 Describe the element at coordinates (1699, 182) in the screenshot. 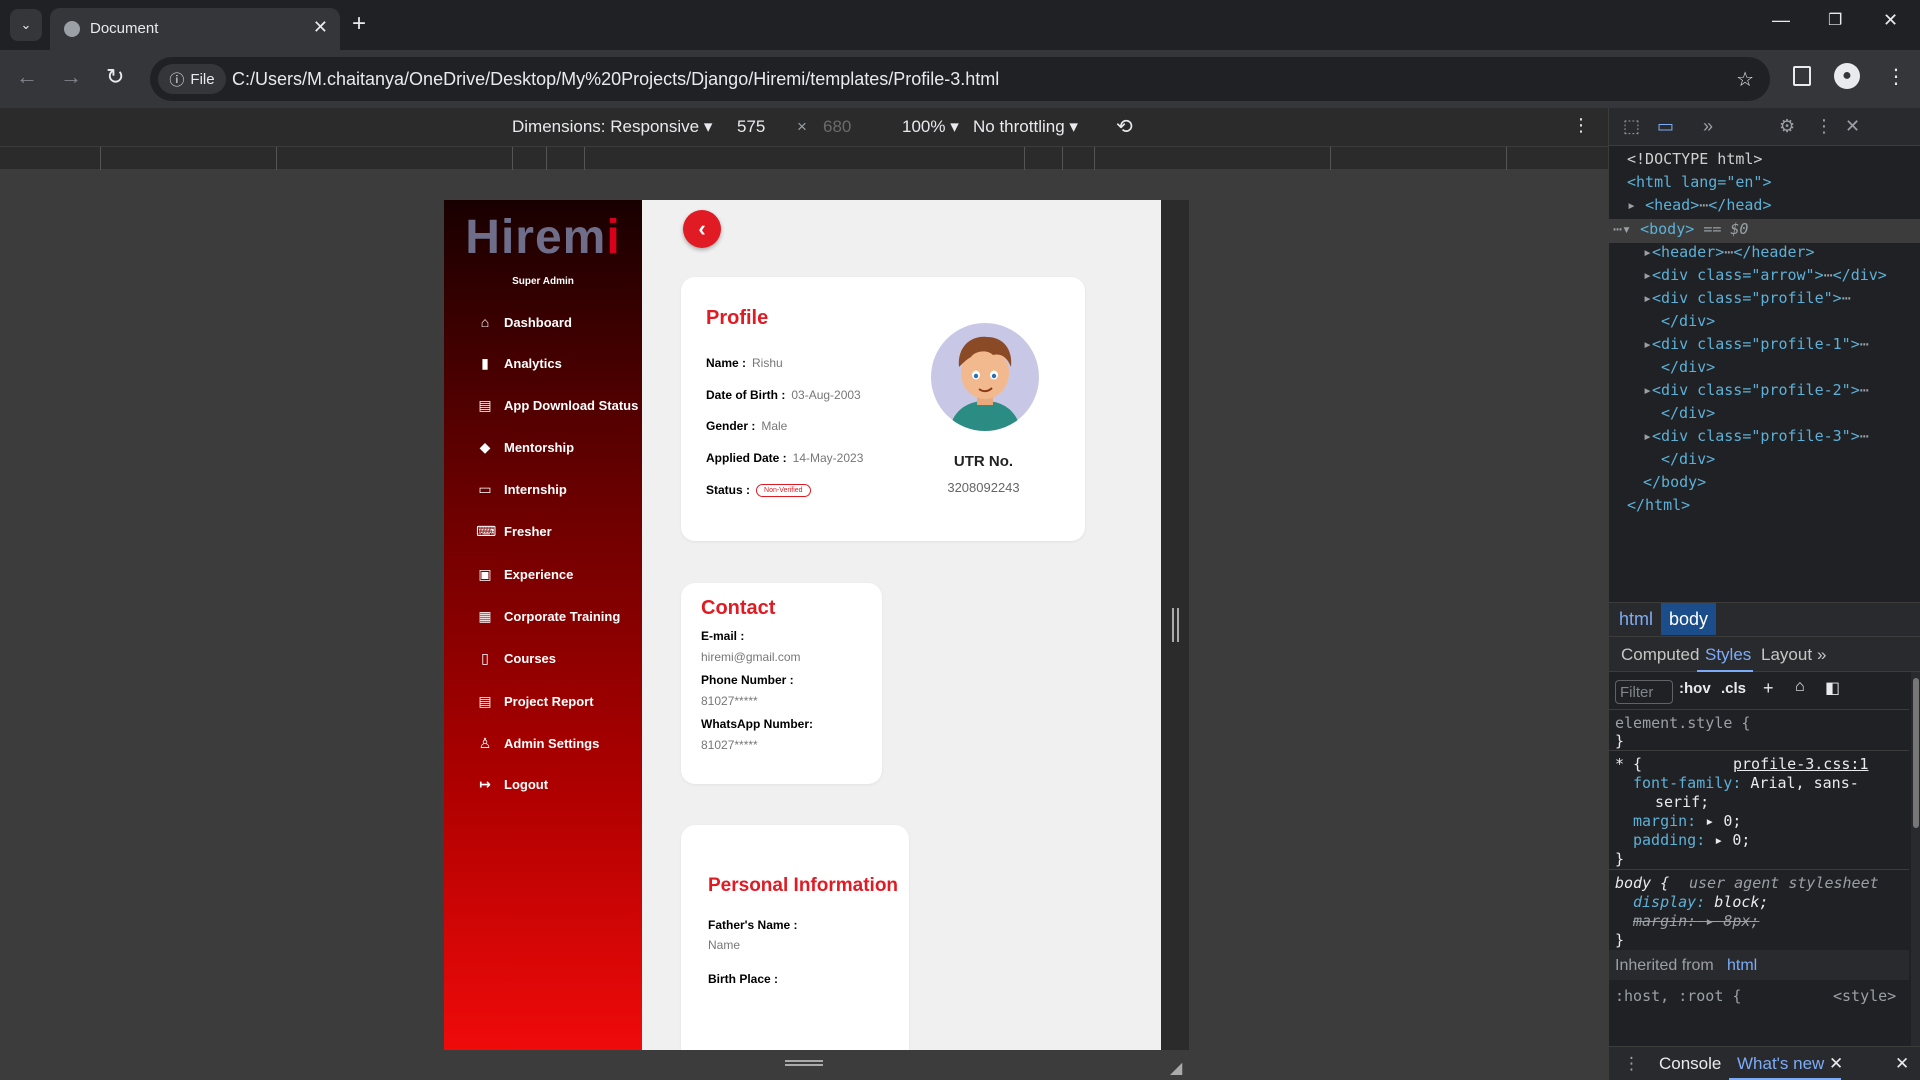

I see `dom-html-open: <html lang="en">` at that location.